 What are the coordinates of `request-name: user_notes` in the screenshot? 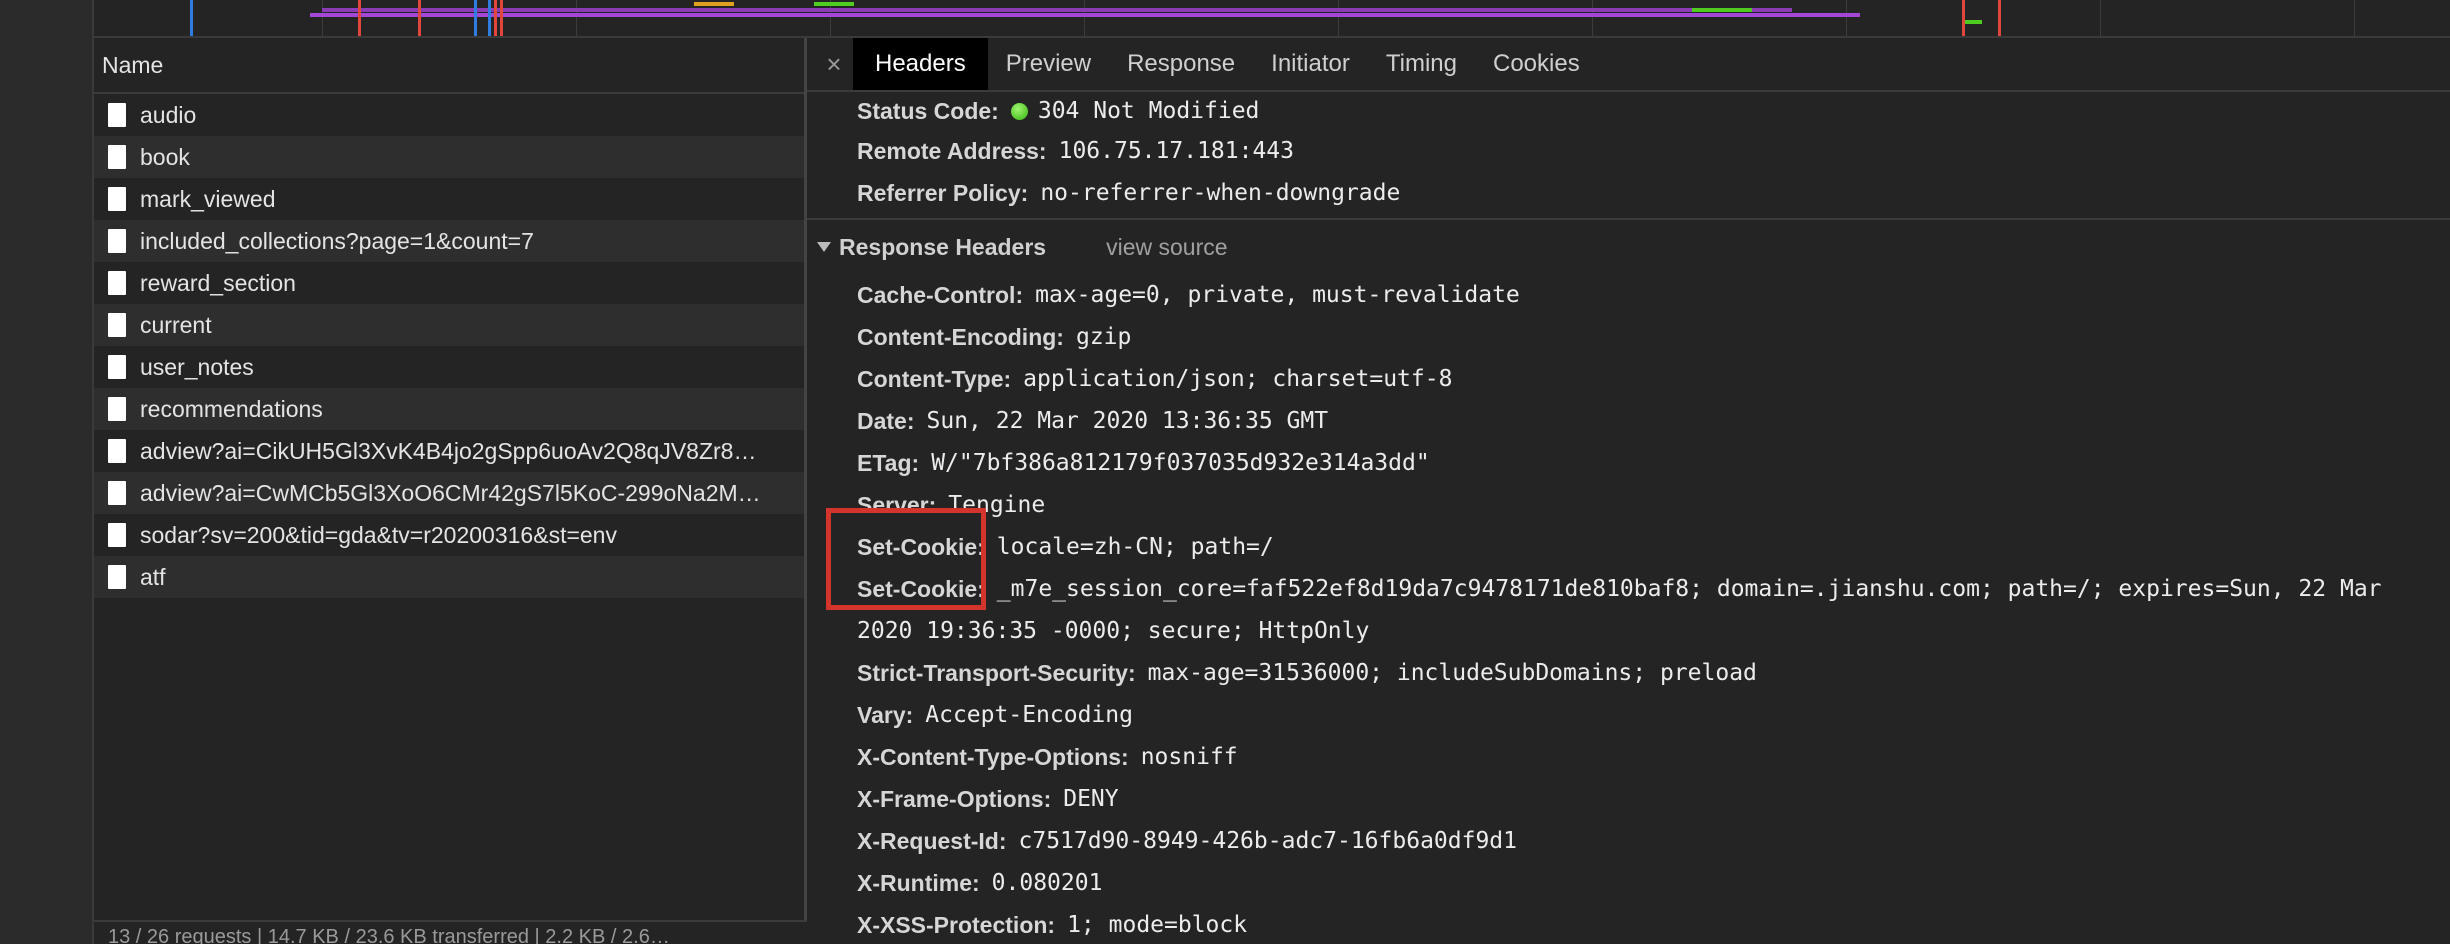 It's located at (197, 366).